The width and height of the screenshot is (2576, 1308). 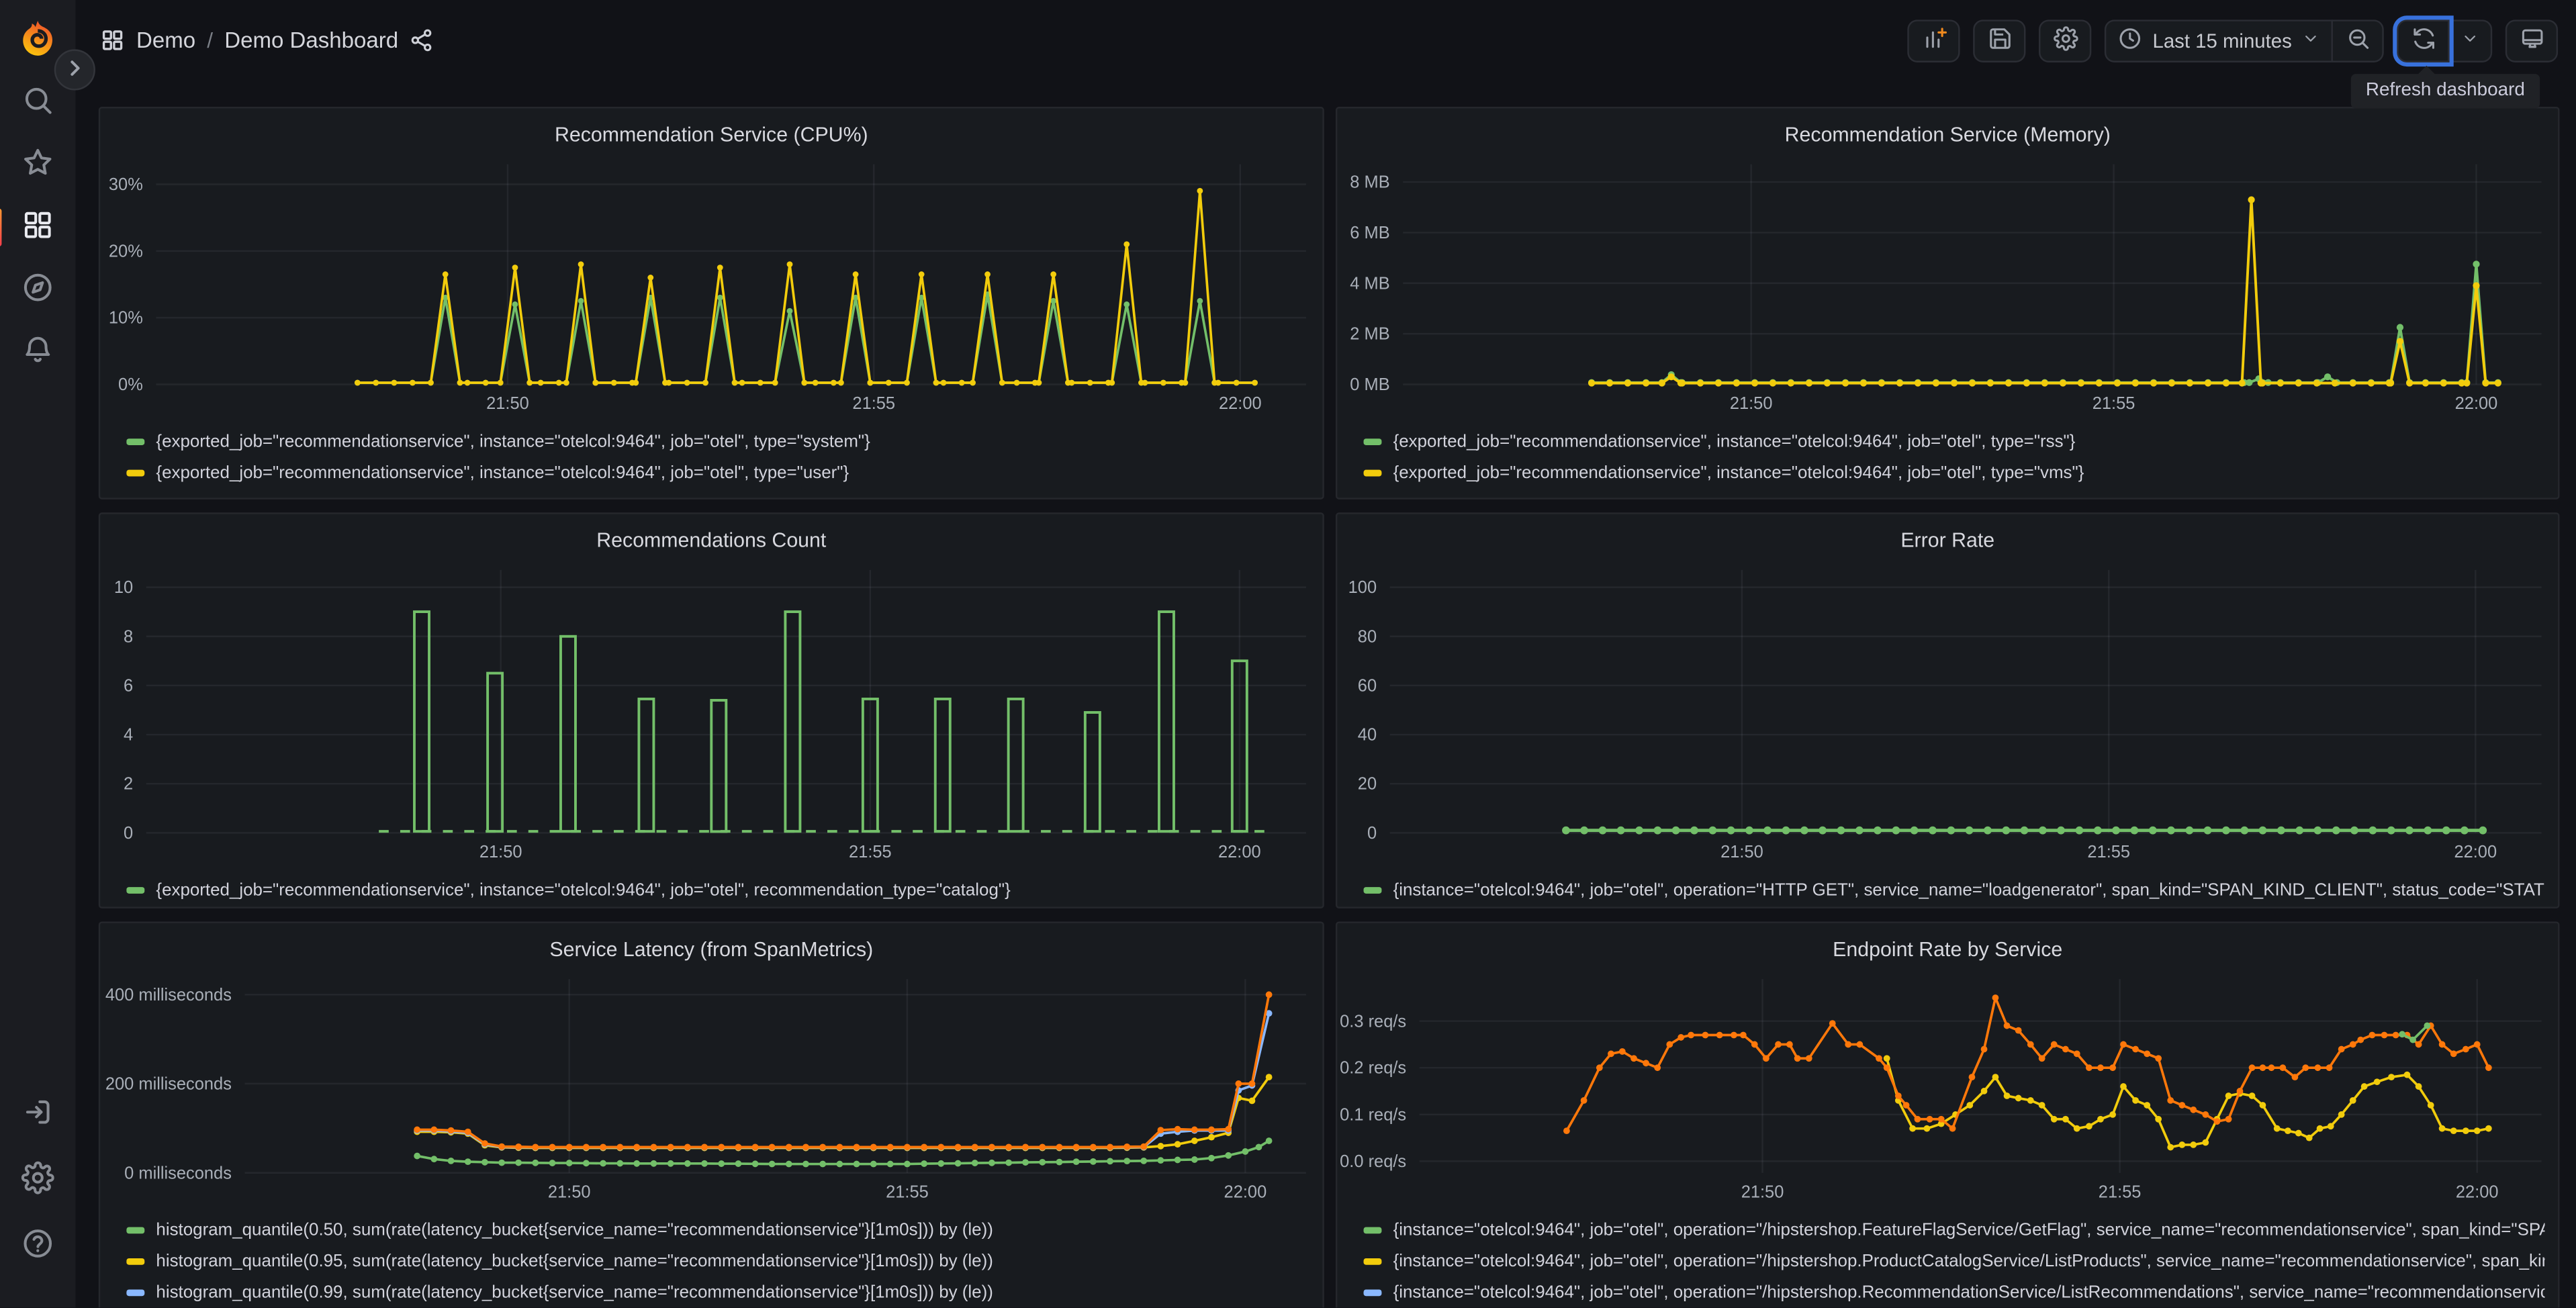 I want to click on time-range-label: Last 15 minutes, so click(x=2222, y=40).